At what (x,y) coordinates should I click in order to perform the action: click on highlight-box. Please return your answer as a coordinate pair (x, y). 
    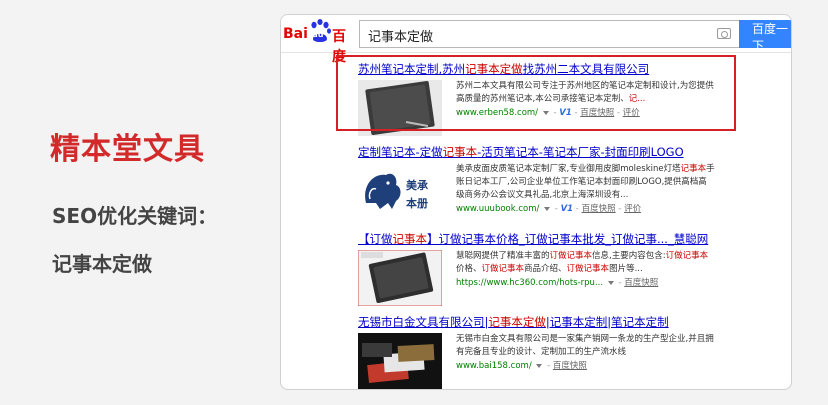
    Looking at the image, I should click on (536, 93).